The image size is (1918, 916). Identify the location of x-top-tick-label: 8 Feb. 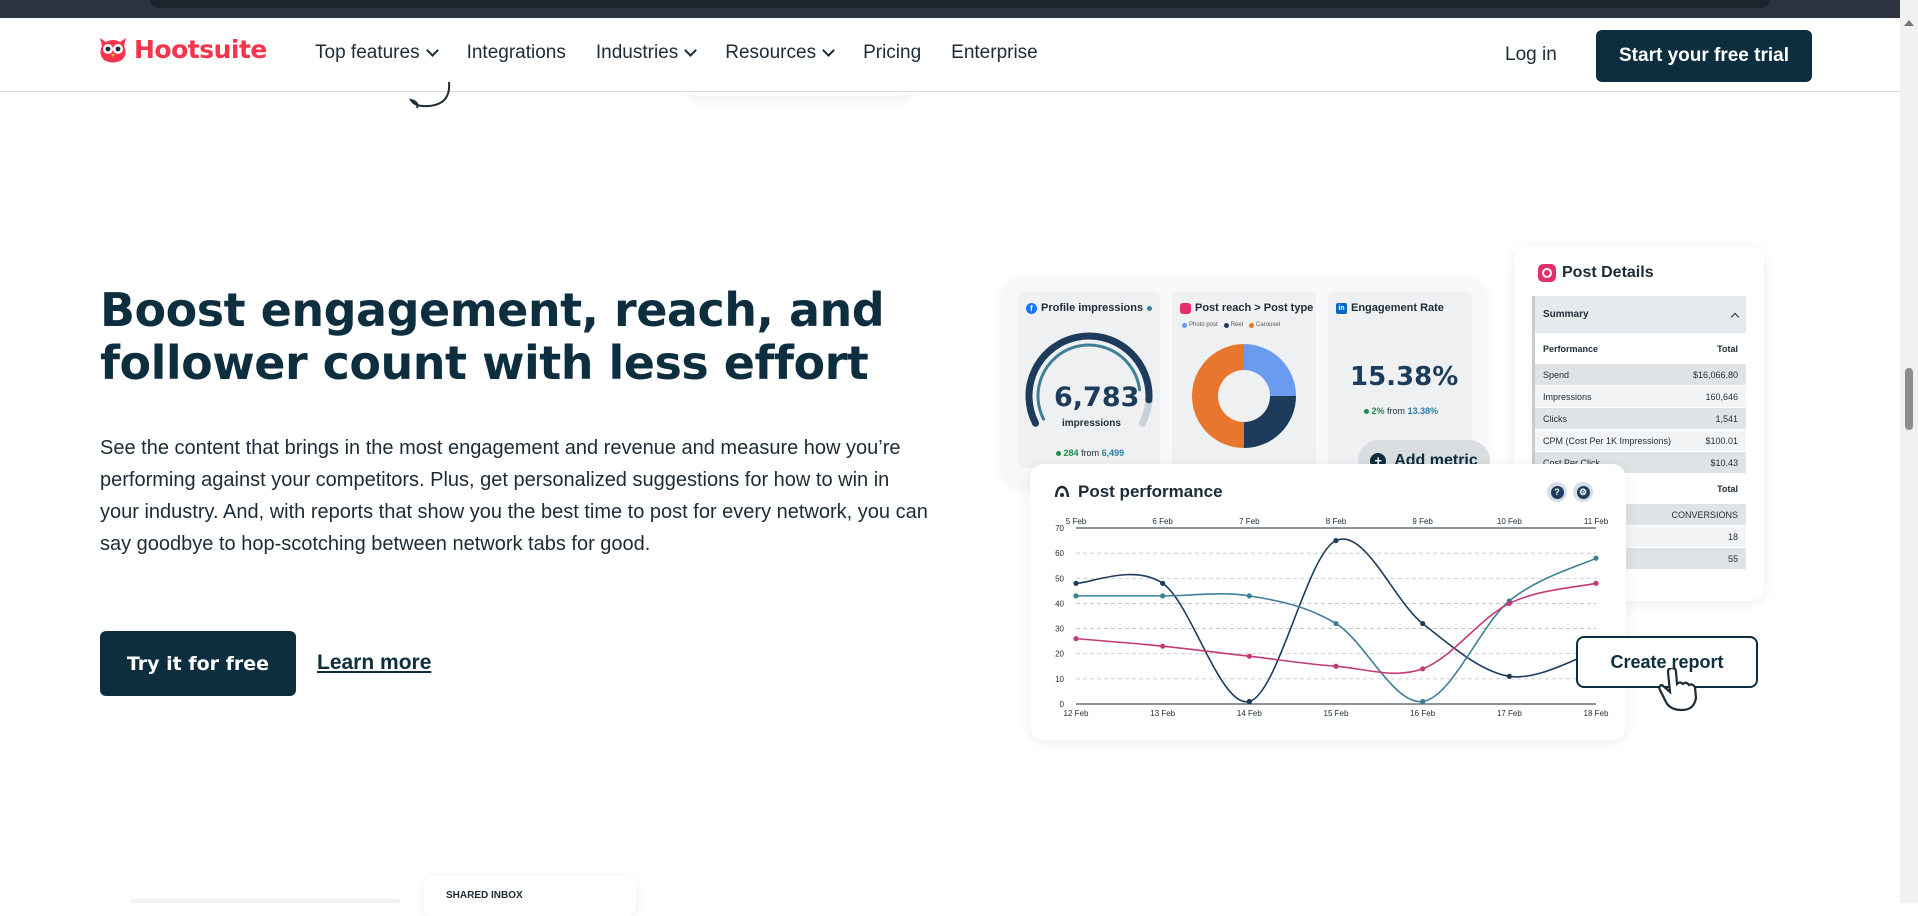
(1336, 521).